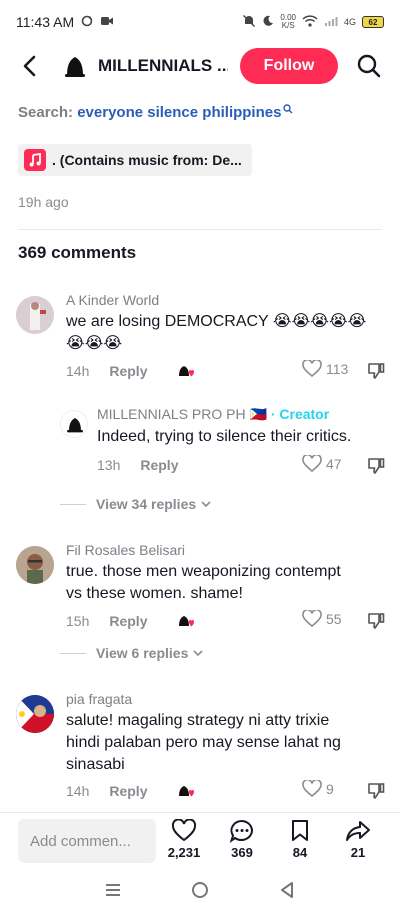  I want to click on search-query-link: everyone silence philippines, so click(185, 112).